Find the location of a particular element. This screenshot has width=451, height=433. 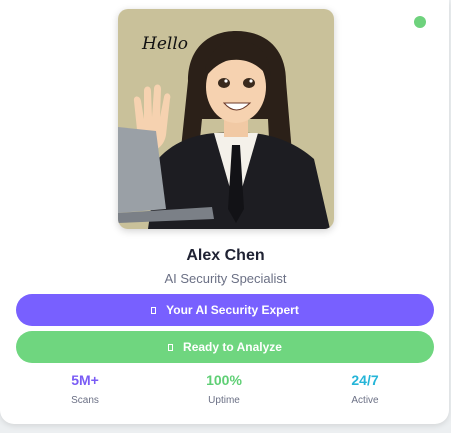

profile-role: AI Security Specialist is located at coordinates (225, 278).